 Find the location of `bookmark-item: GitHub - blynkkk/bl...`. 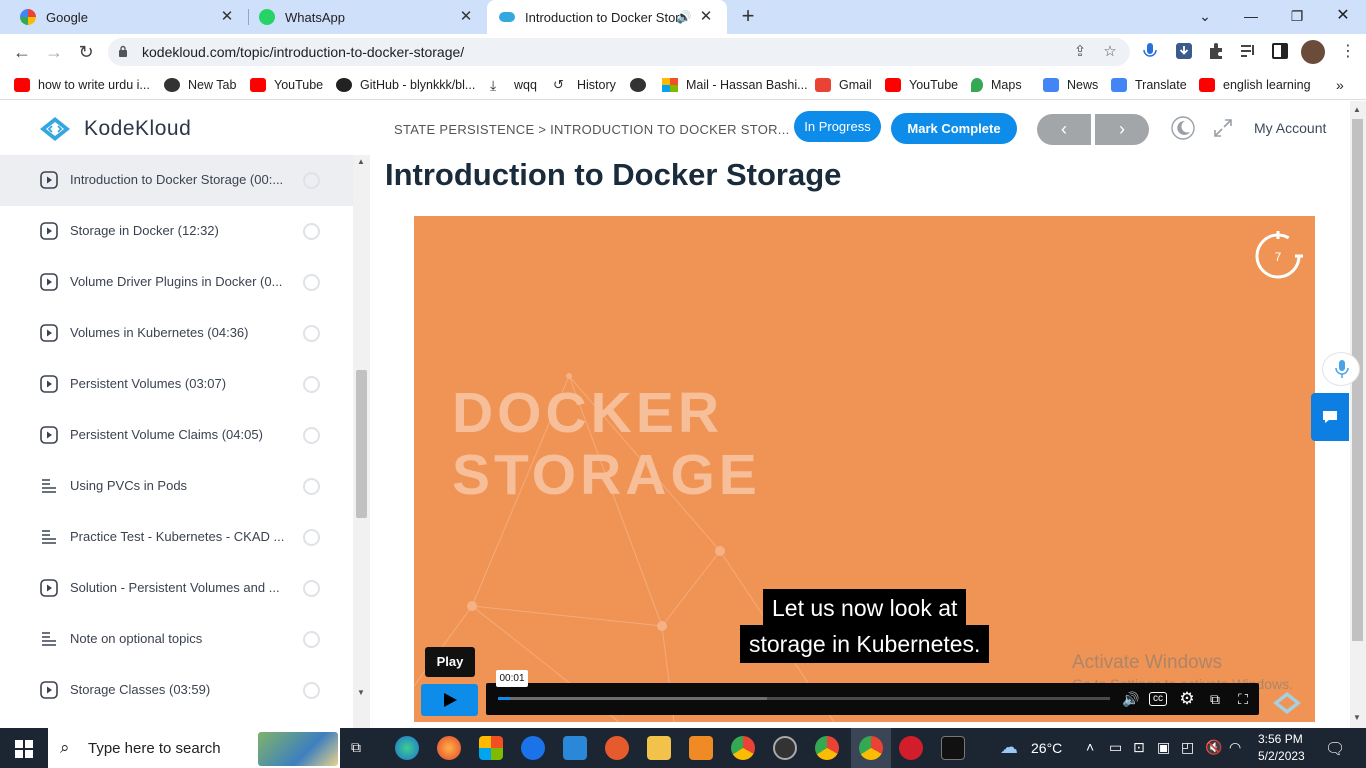

bookmark-item: GitHub - blynkkk/bl... is located at coordinates (405, 85).